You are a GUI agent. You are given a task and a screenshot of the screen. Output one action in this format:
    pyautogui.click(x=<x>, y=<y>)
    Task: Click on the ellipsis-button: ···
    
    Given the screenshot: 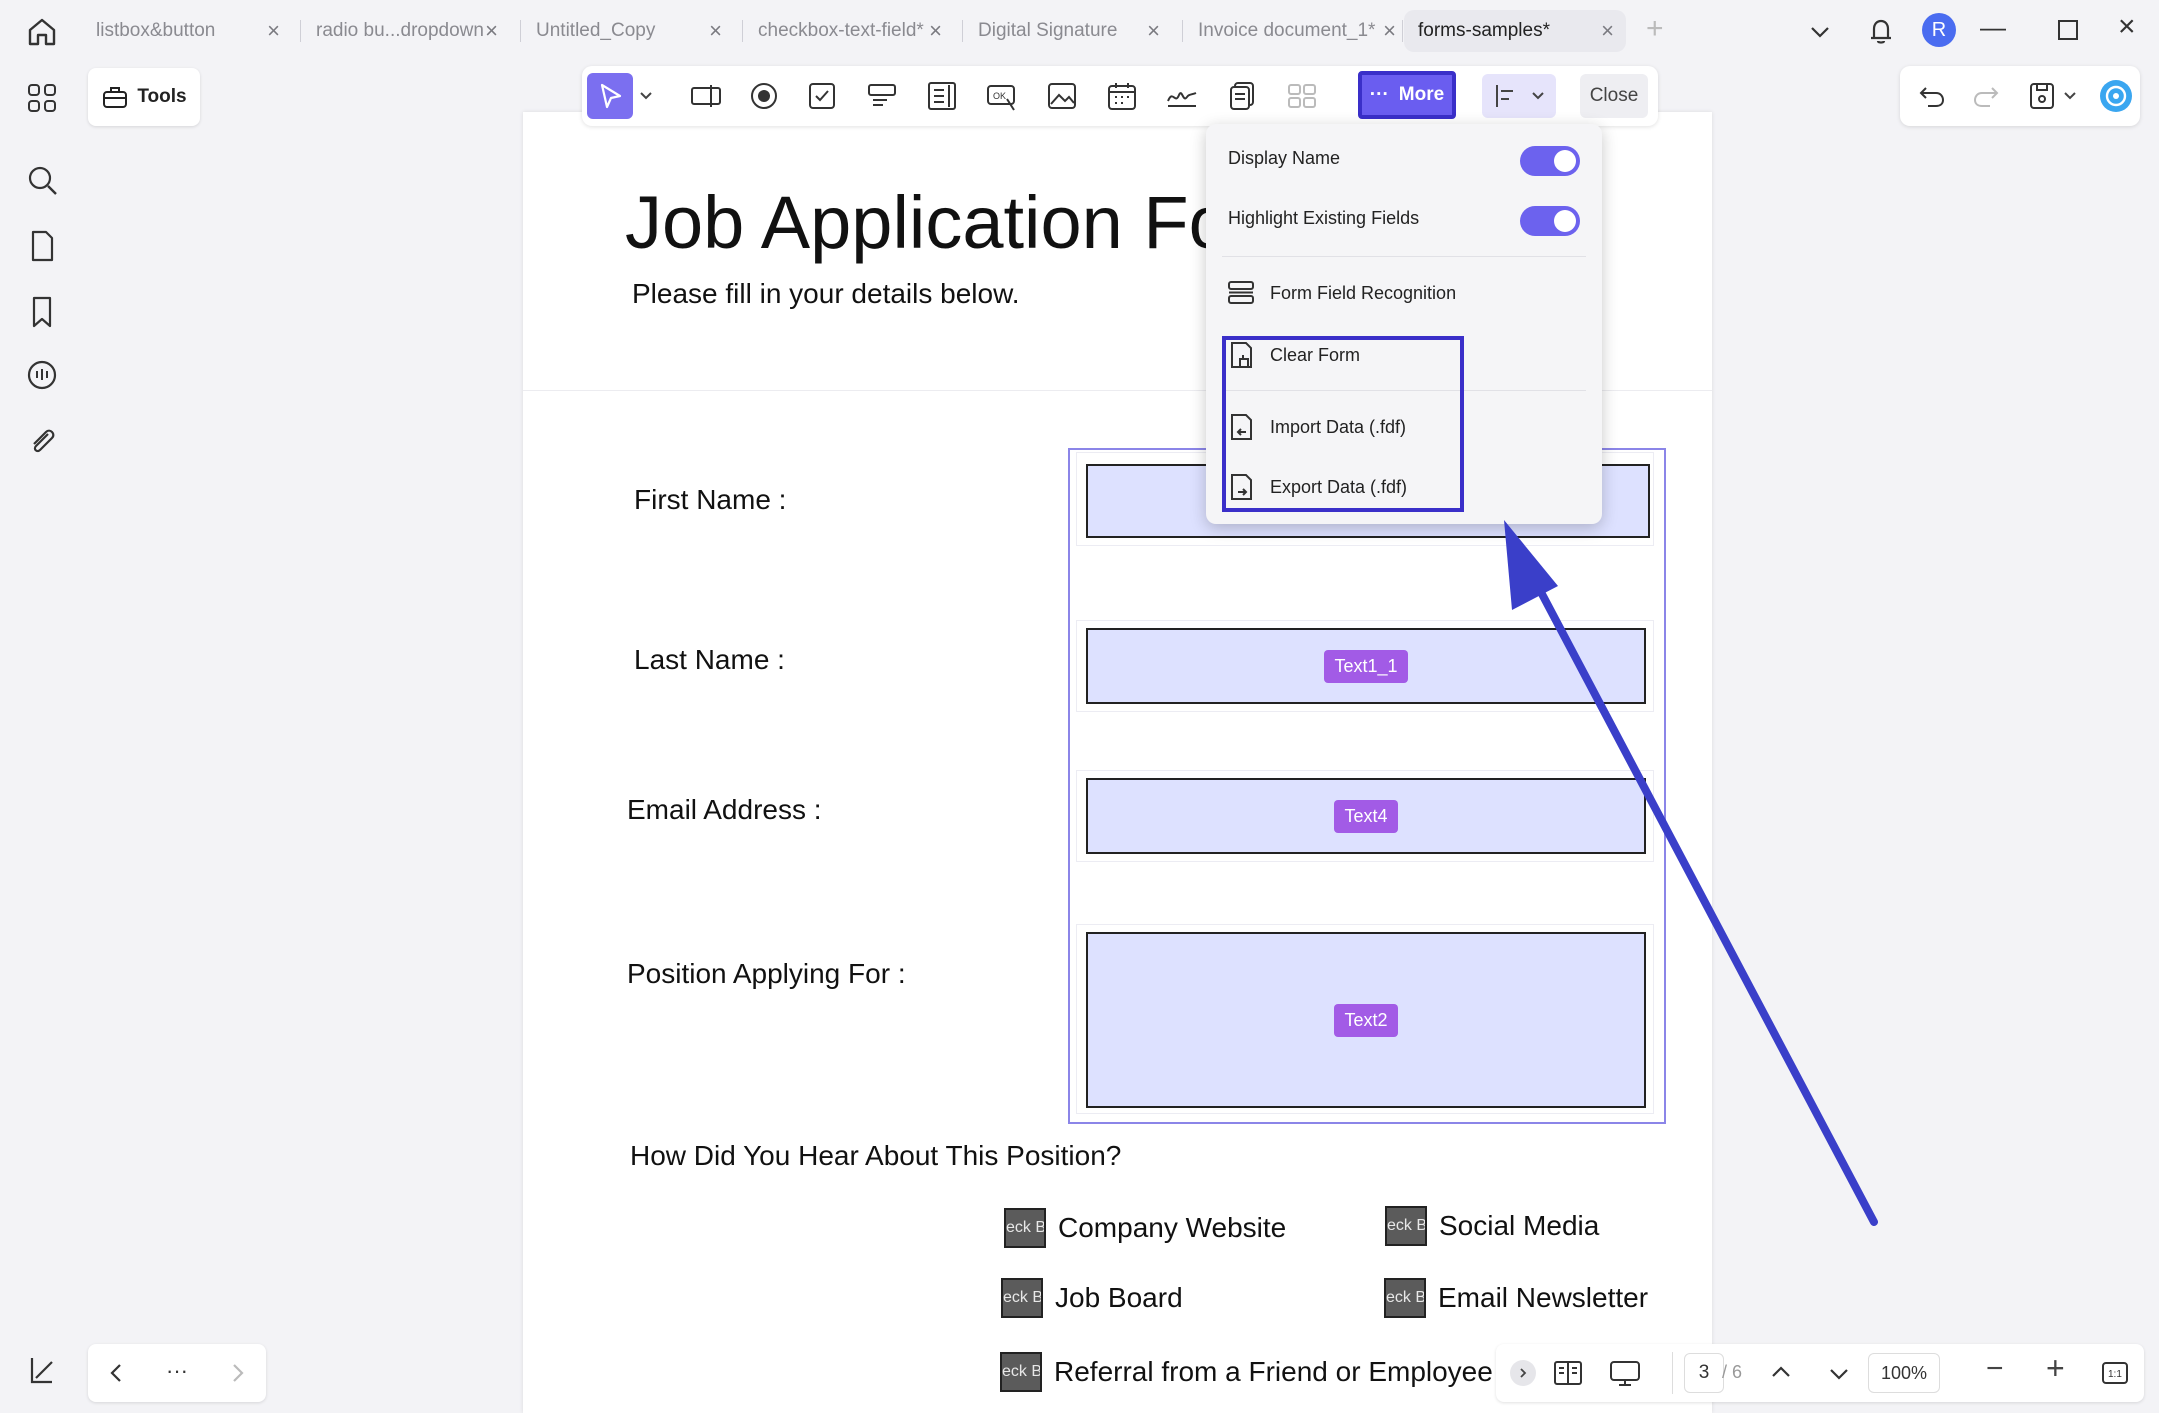 What is the action you would take?
    pyautogui.click(x=177, y=1371)
    